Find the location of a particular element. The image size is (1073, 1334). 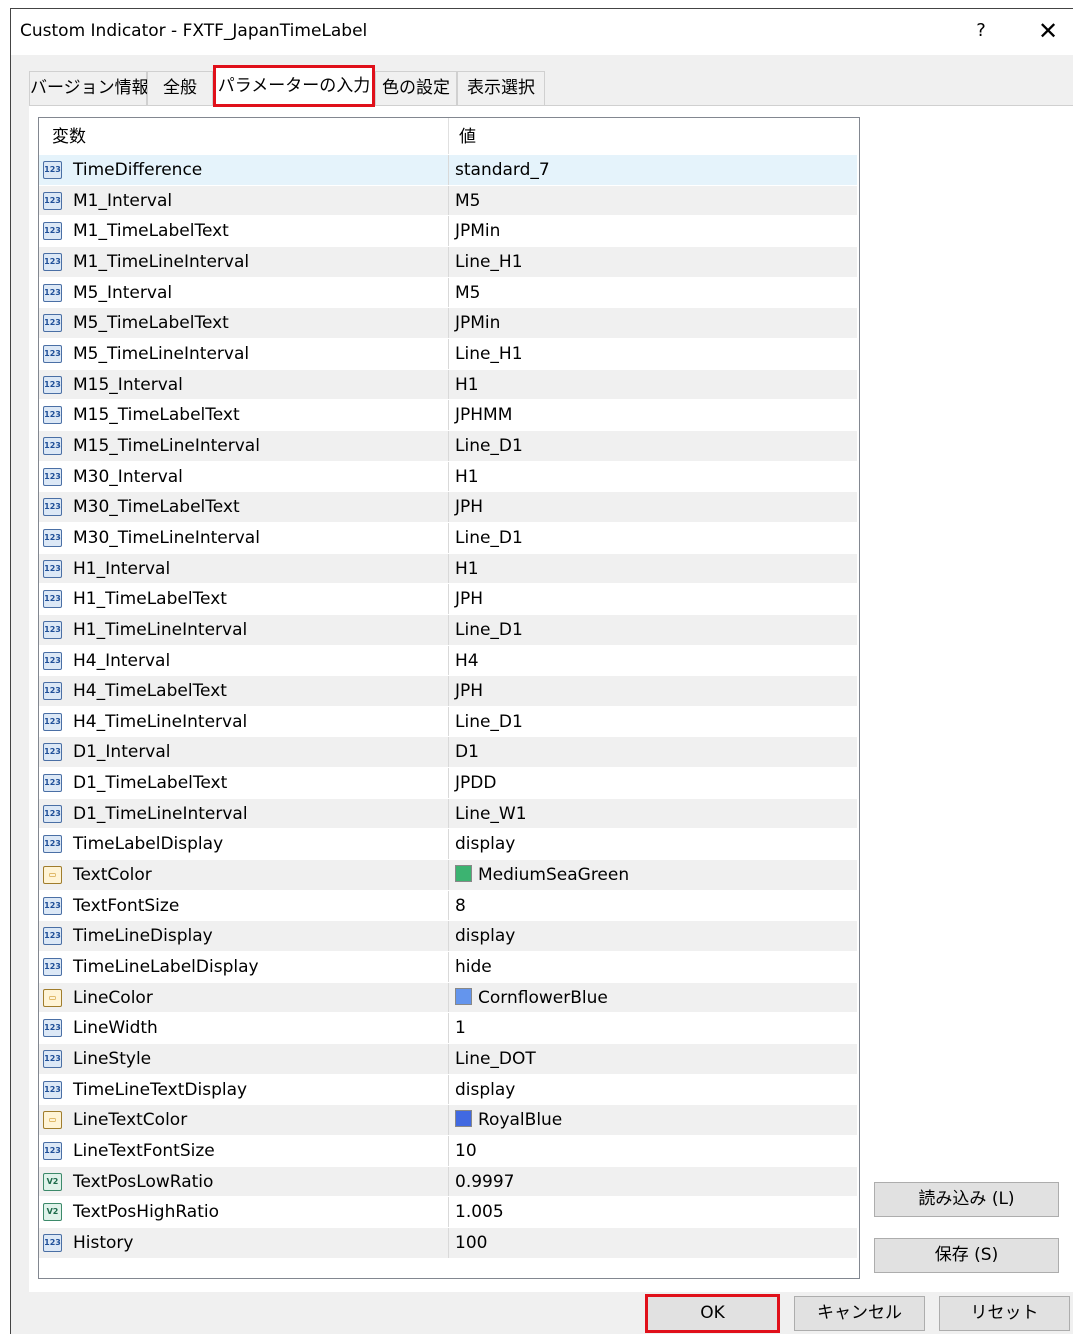

table-row: 123 H4_Interval H4 is located at coordinates (448, 661).